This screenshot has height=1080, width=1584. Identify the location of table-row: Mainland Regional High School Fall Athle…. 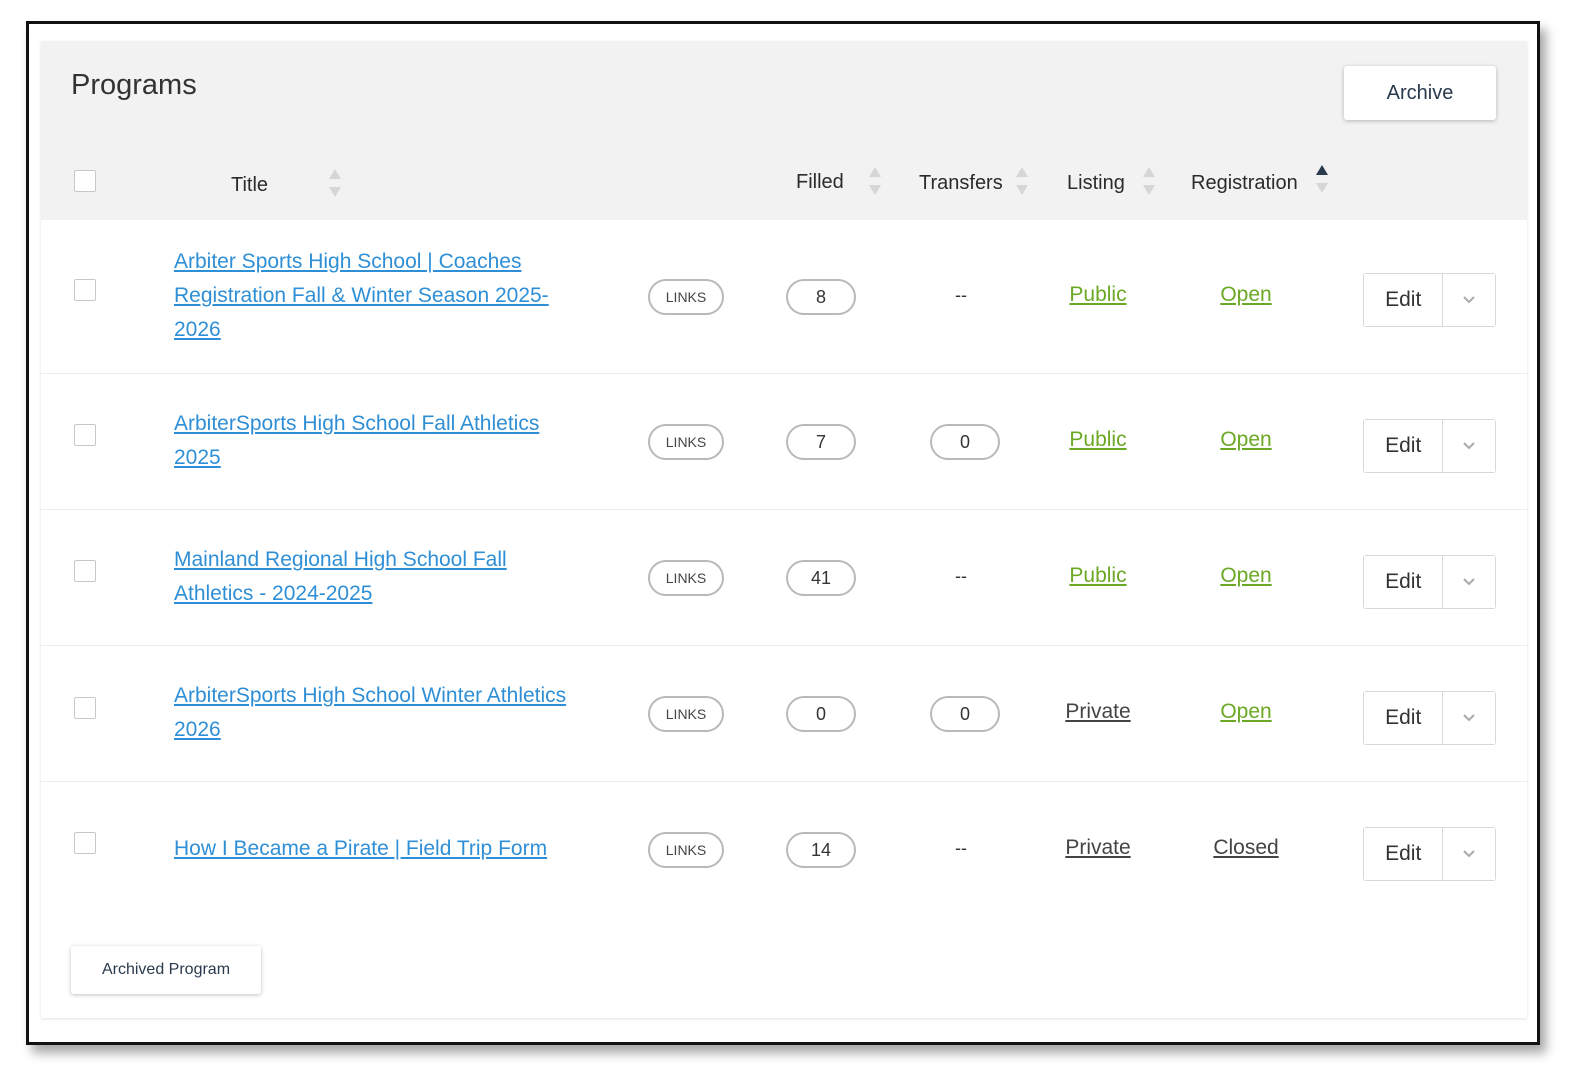
(784, 578).